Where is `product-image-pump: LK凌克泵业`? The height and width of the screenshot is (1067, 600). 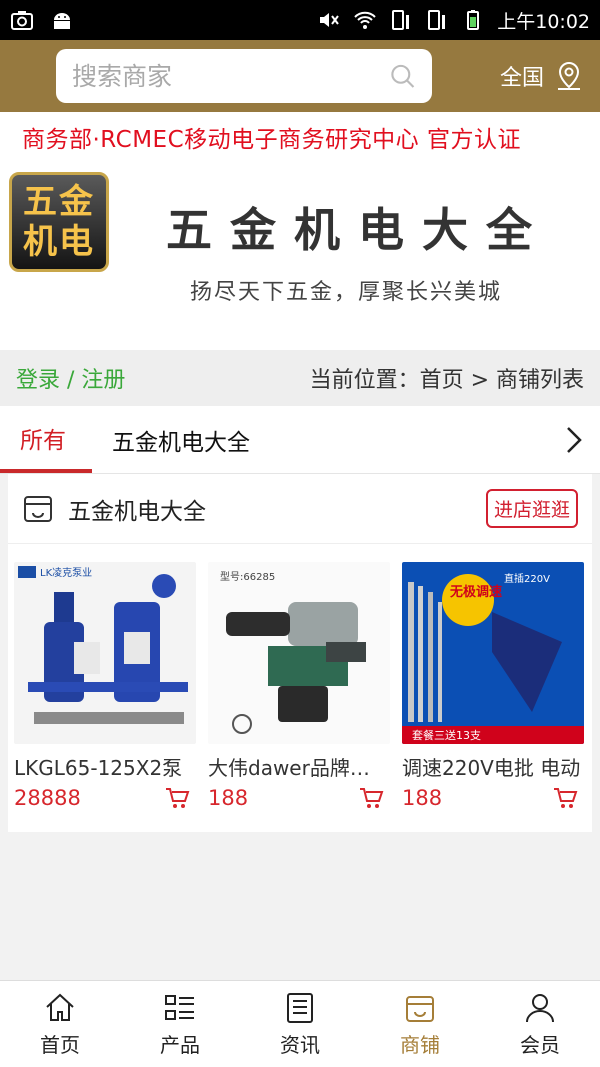 product-image-pump: LK凌克泵业 is located at coordinates (105, 653).